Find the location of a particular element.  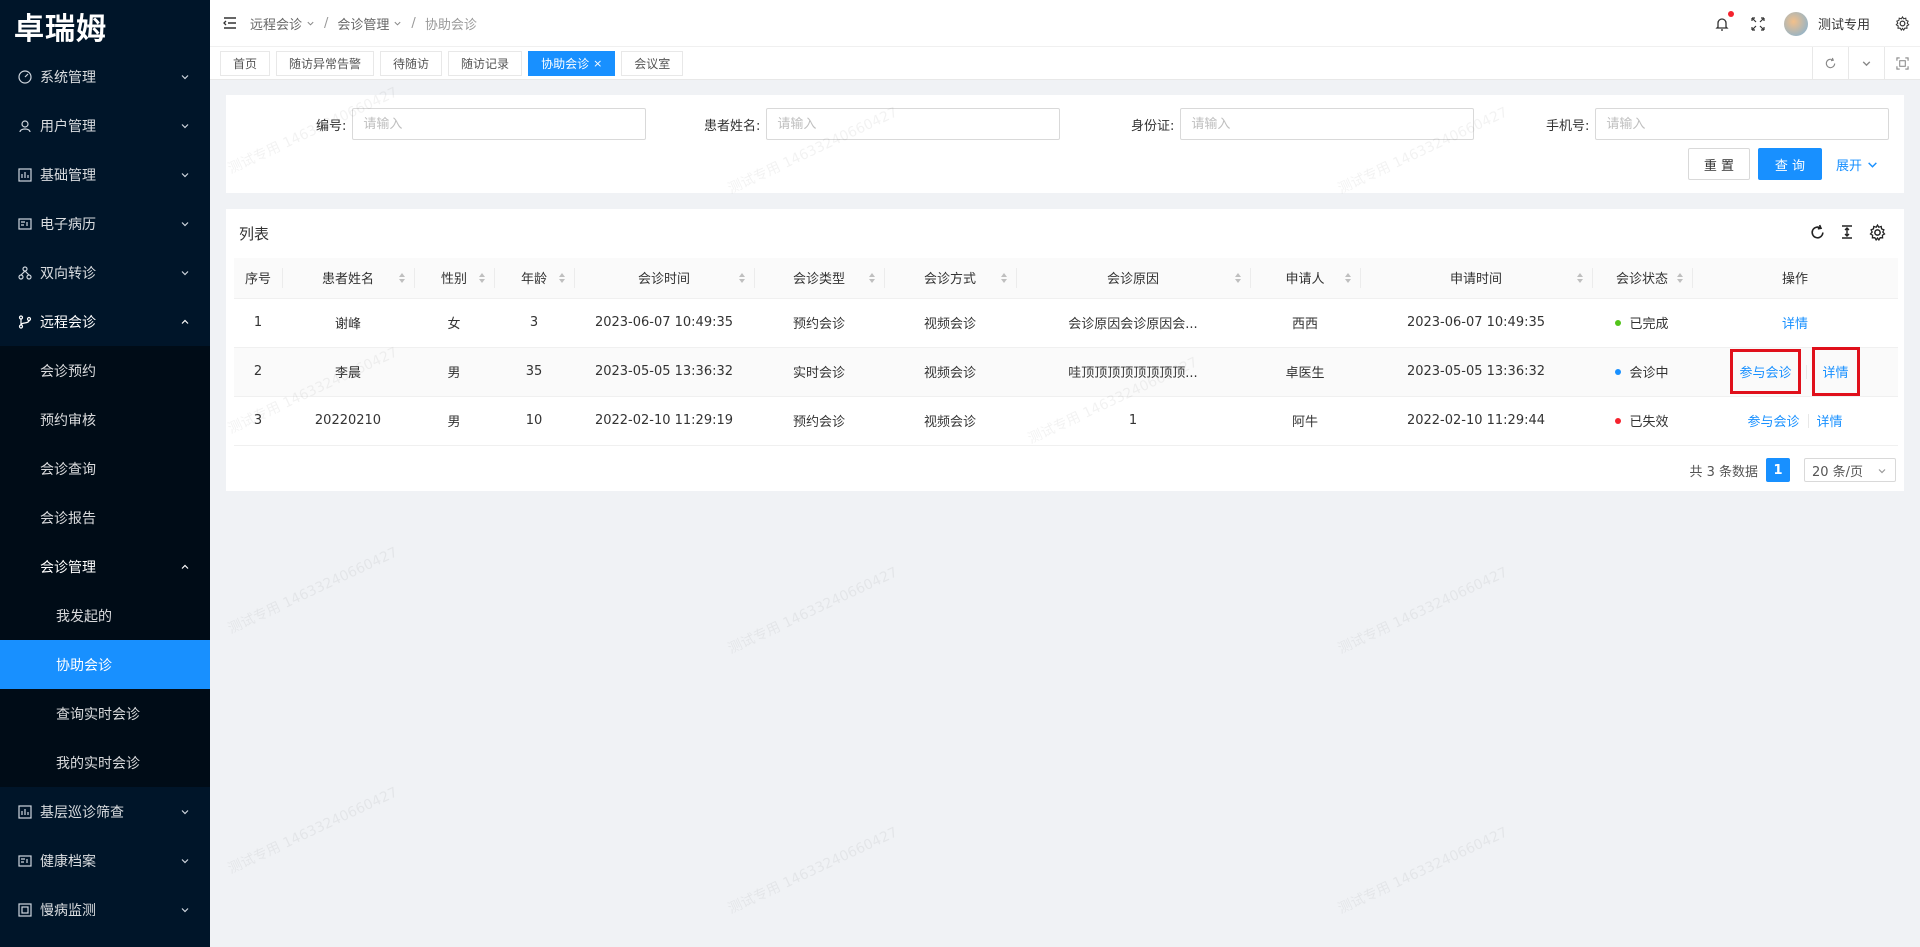

col-header: 申请人 is located at coordinates (1305, 278).